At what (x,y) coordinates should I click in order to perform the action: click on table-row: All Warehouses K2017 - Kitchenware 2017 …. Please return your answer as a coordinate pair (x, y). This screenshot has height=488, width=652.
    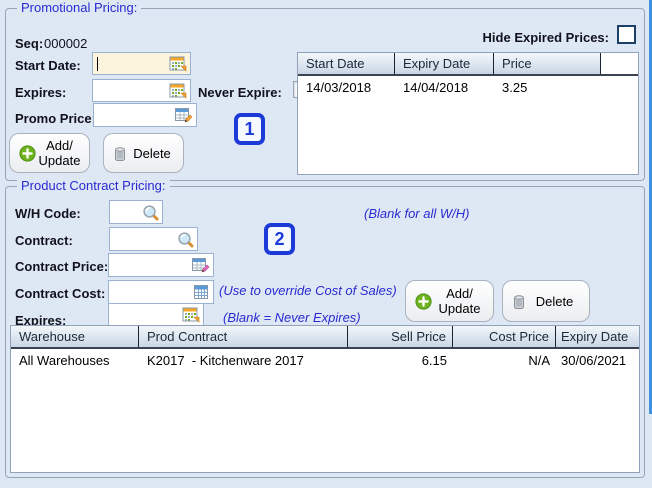
    Looking at the image, I should click on (325, 358).